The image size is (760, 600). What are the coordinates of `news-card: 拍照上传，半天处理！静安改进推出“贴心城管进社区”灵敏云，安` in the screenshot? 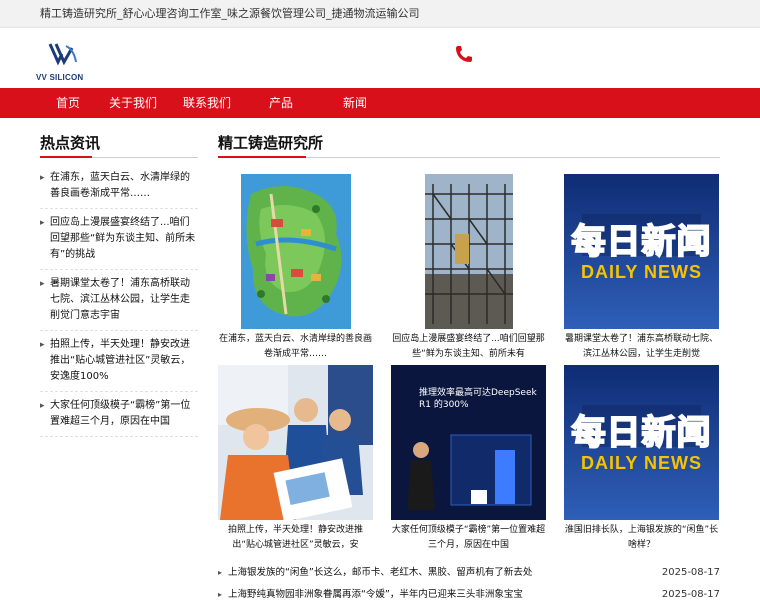 It's located at (295, 460).